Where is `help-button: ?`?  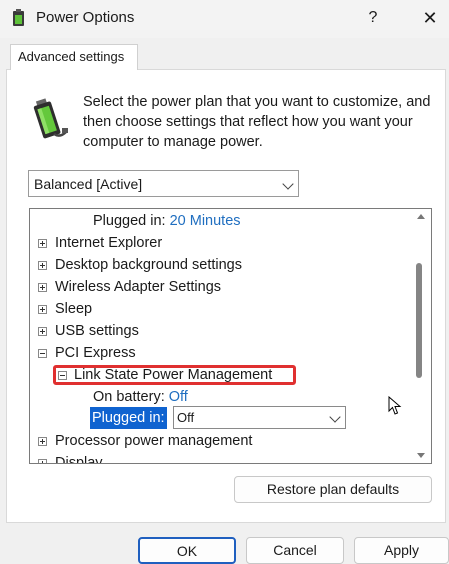 help-button: ? is located at coordinates (373, 18).